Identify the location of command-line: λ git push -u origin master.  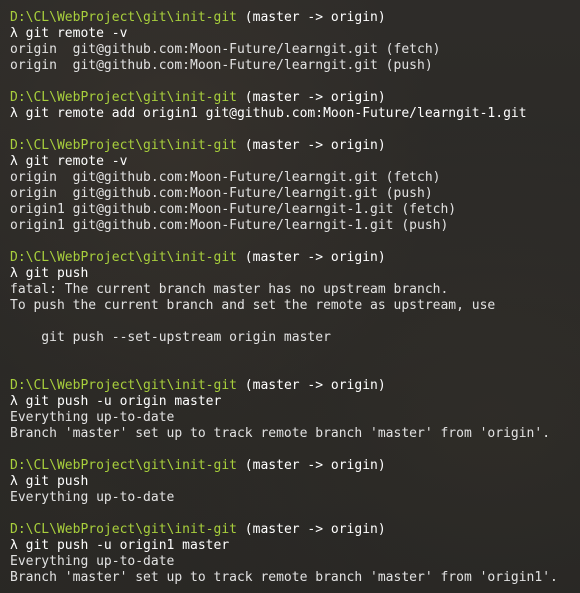
(116, 401).